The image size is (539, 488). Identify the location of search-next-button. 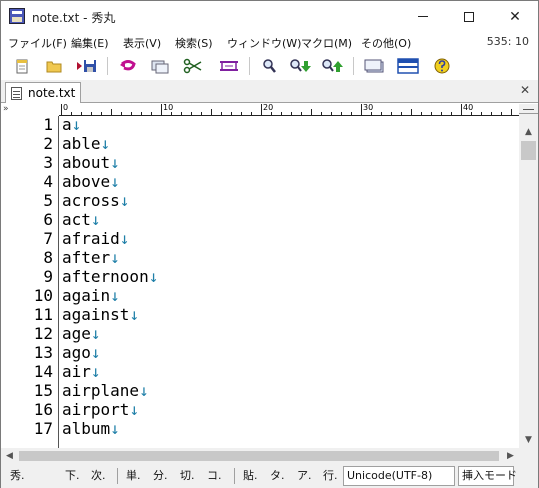
(301, 66).